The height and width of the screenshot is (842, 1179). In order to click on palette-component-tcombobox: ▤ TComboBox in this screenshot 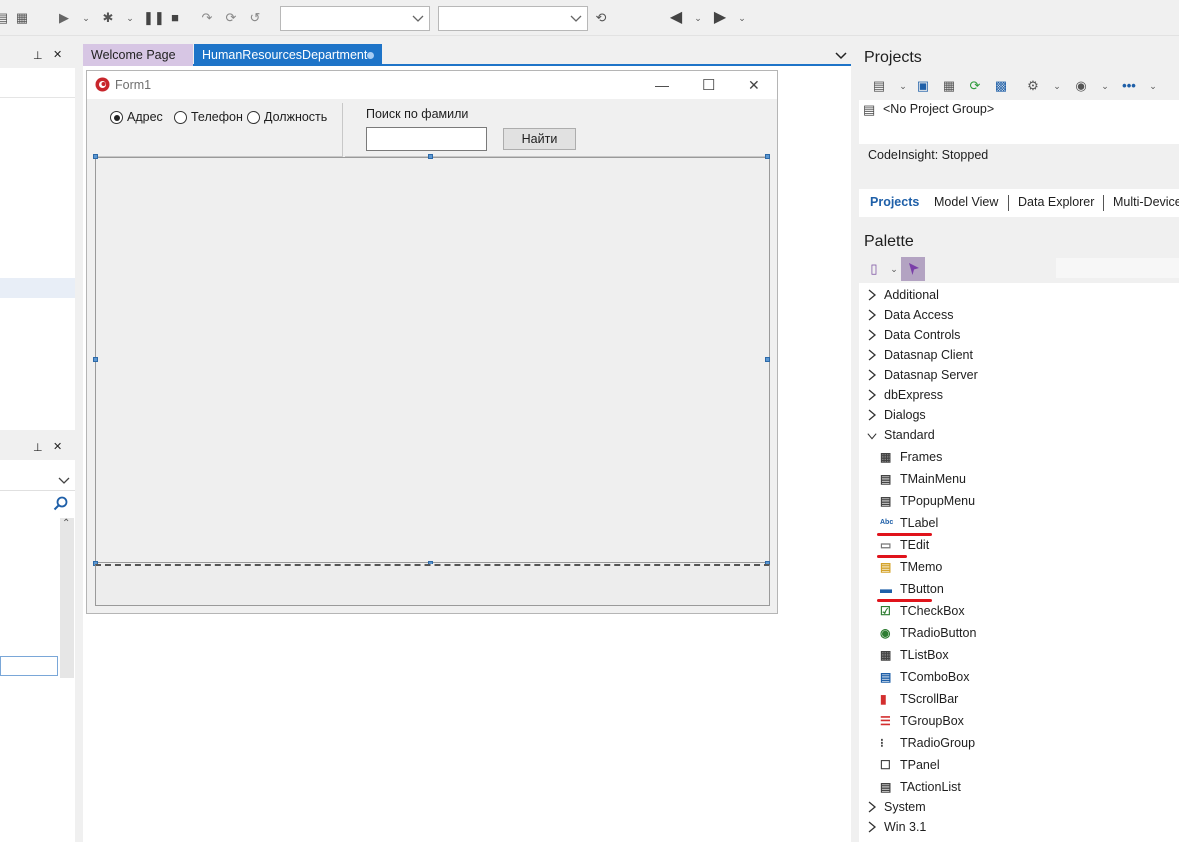, I will do `click(1019, 678)`.